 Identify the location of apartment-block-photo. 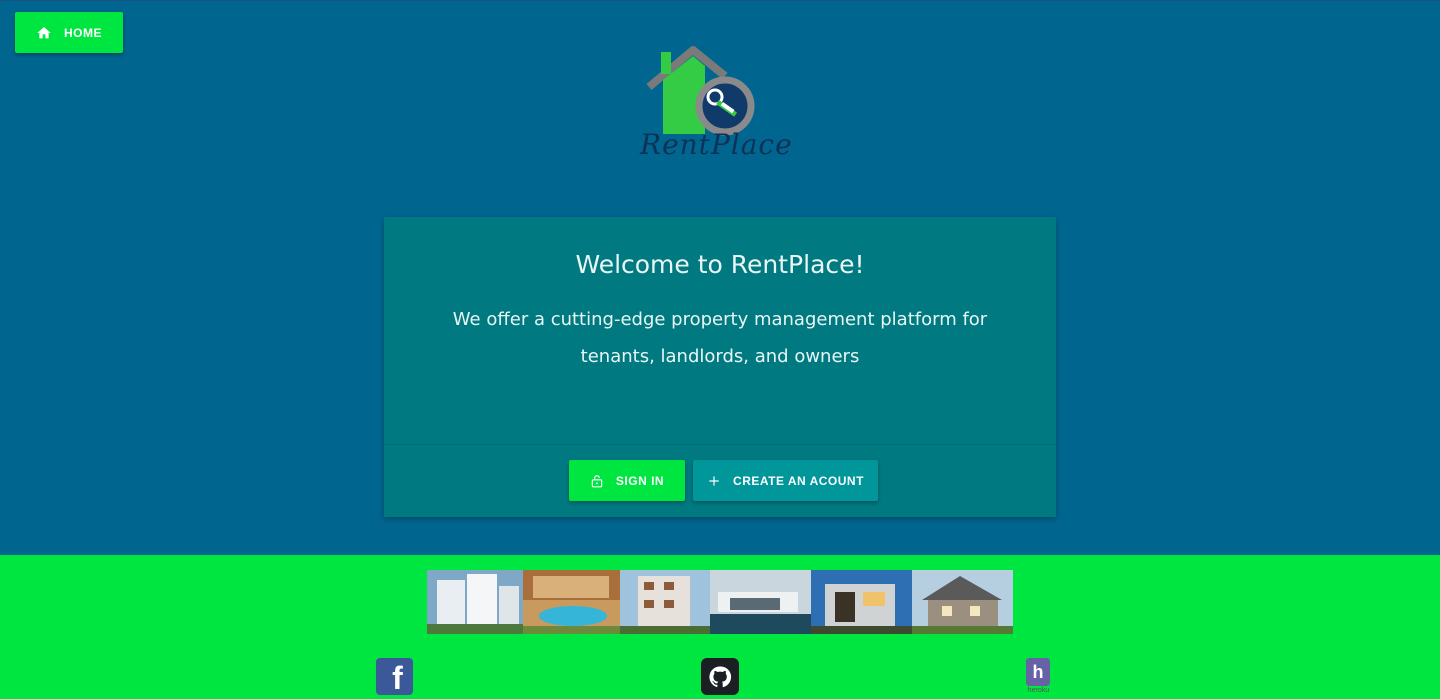
(665, 602).